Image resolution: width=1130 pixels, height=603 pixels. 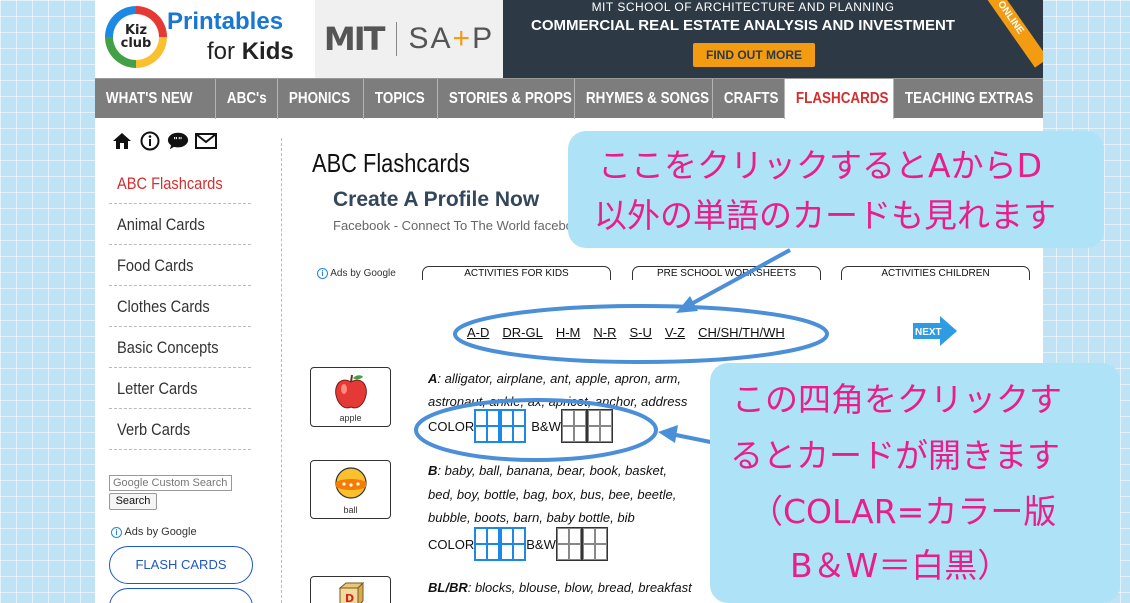 I want to click on sidebar-item-basic-concepts: Basic Concepts, so click(x=180, y=347).